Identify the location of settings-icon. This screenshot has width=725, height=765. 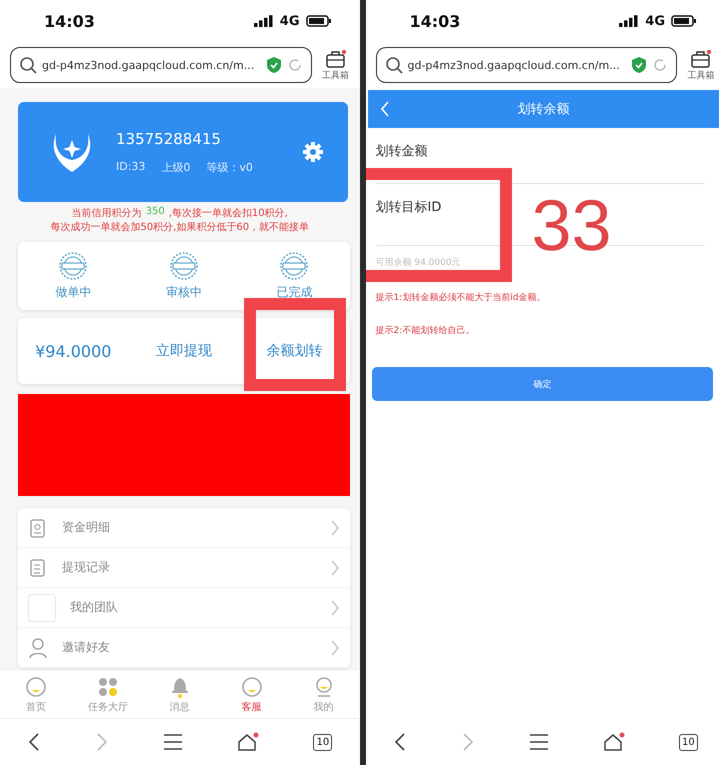
(313, 152).